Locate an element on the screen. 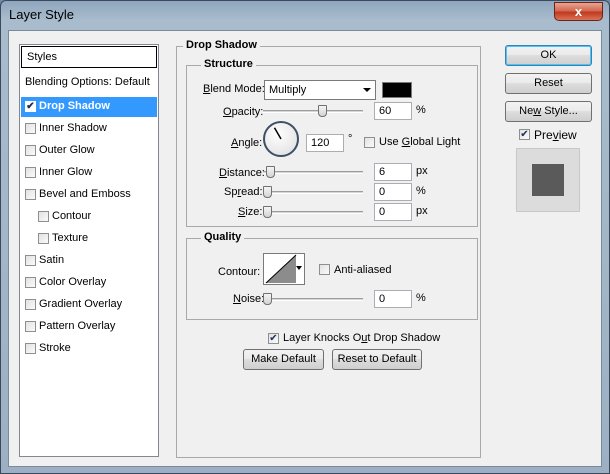  close-button: x is located at coordinates (578, 11).